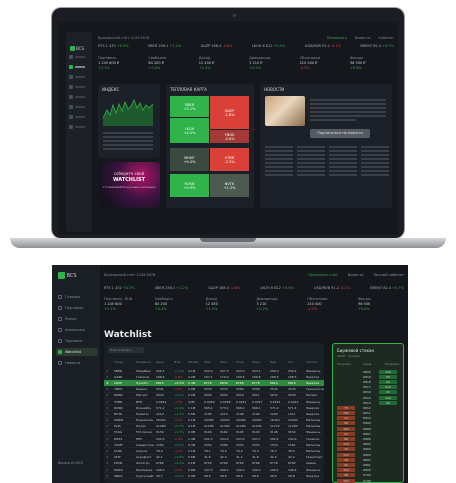 The height and width of the screenshot is (483, 456). I want to click on stat-card: Облигации 210 000 ₽ -0.3%, so click(322, 67).